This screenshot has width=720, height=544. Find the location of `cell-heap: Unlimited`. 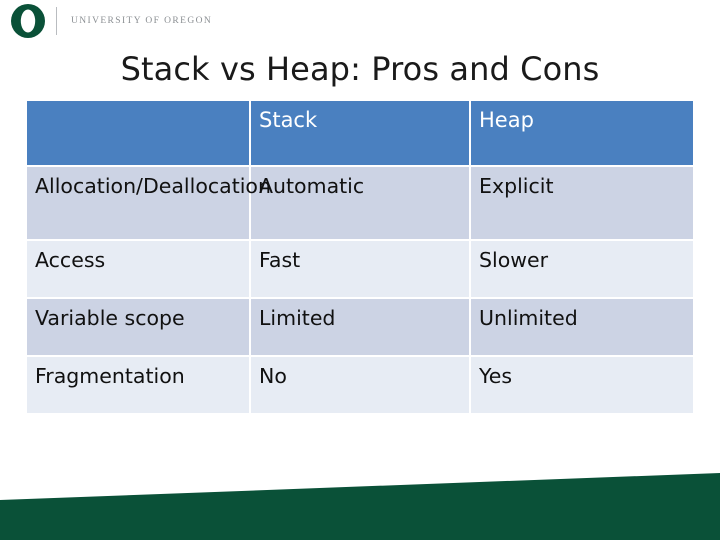

cell-heap: Unlimited is located at coordinates (582, 327).